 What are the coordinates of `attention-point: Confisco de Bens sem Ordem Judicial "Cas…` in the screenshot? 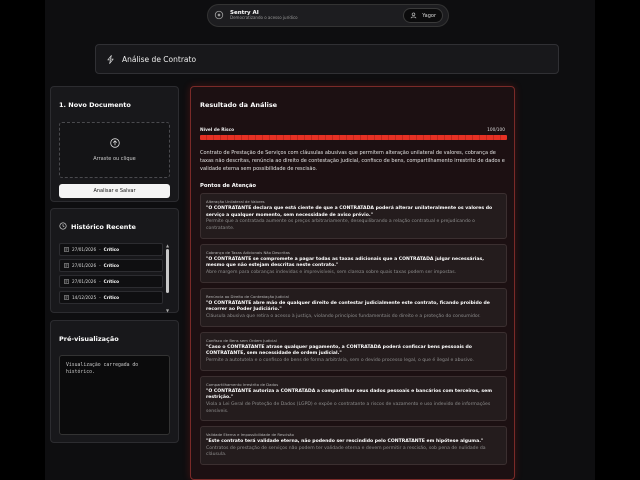 It's located at (353, 351).